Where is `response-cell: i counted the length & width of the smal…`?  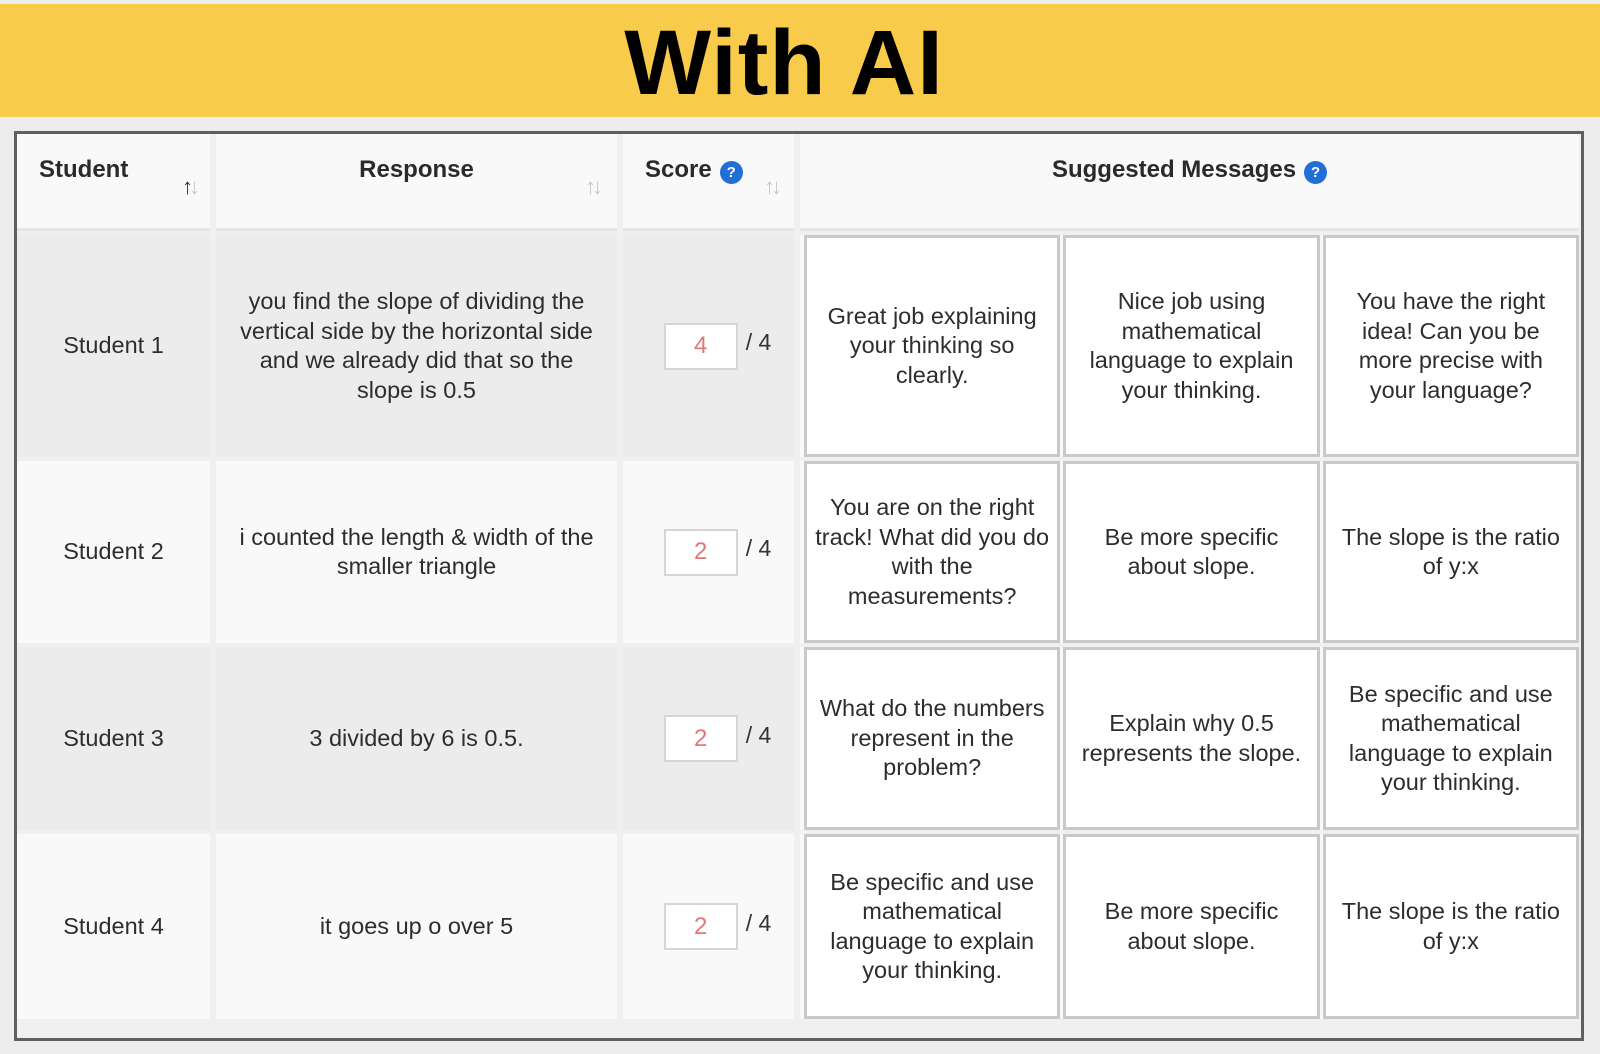 response-cell: i counted the length & width of the smal… is located at coordinates (416, 552).